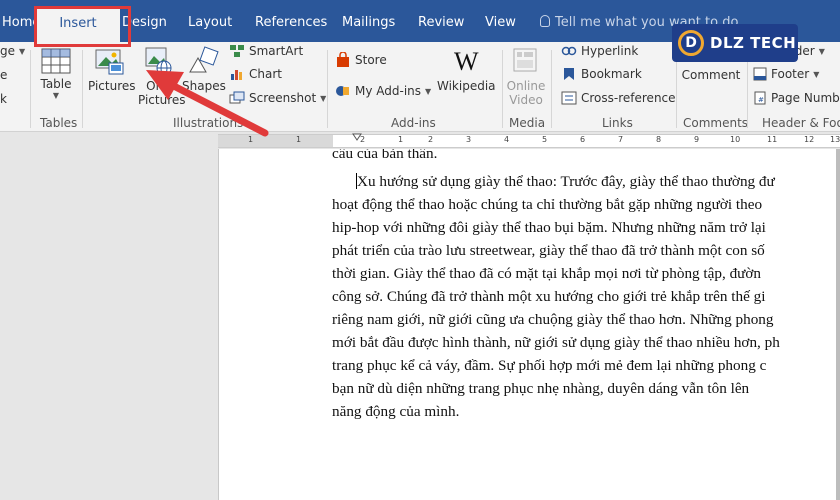  Describe the element at coordinates (3, 99) in the screenshot. I see `left-cut-item-3: k` at that location.